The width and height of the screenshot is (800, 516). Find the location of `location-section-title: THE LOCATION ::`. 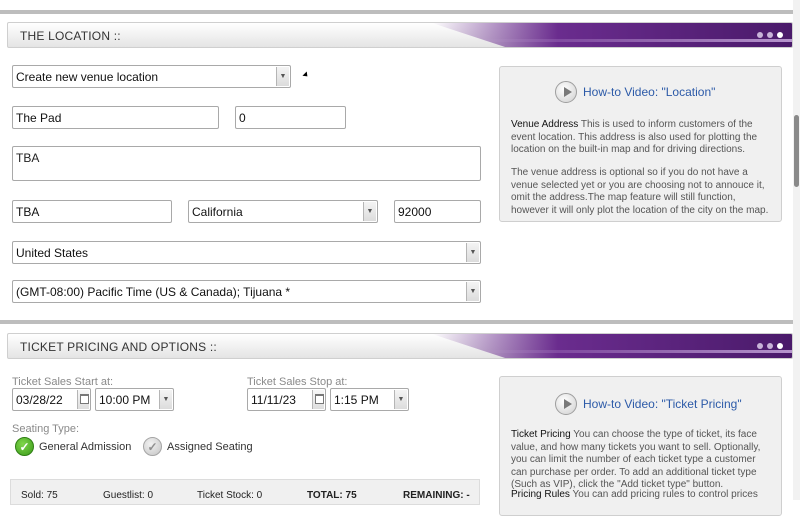

location-section-title: THE LOCATION :: is located at coordinates (70, 36).